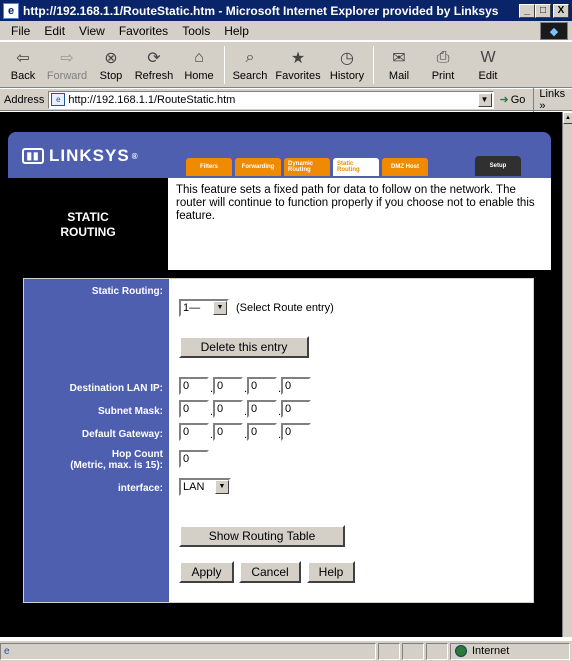 This screenshot has height=661, width=572. What do you see at coordinates (250, 57) in the screenshot?
I see `search-icon: ⌕` at bounding box center [250, 57].